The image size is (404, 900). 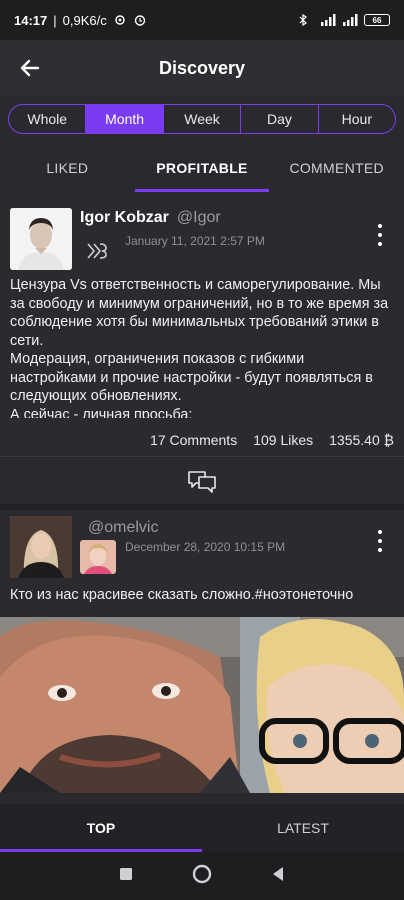 I want to click on mini-avatar, so click(x=98, y=557).